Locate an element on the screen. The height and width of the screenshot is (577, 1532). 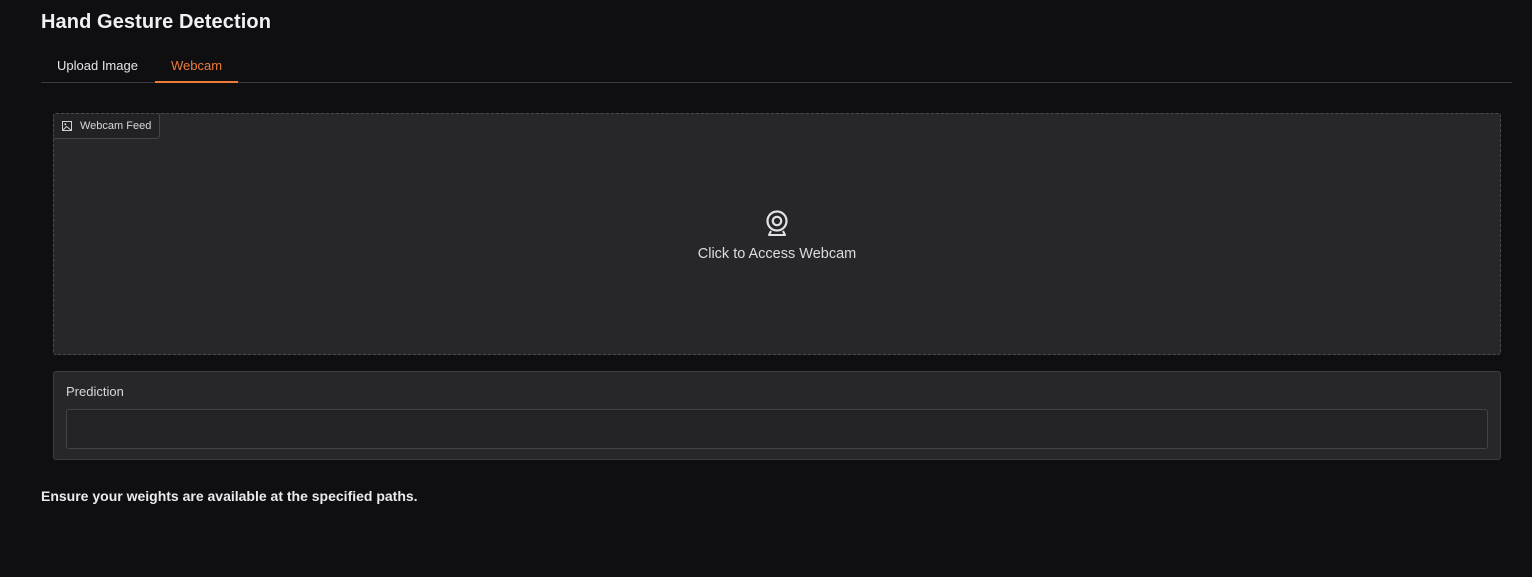
tab-bar: Upload Image Webcam is located at coordinates (776, 67).